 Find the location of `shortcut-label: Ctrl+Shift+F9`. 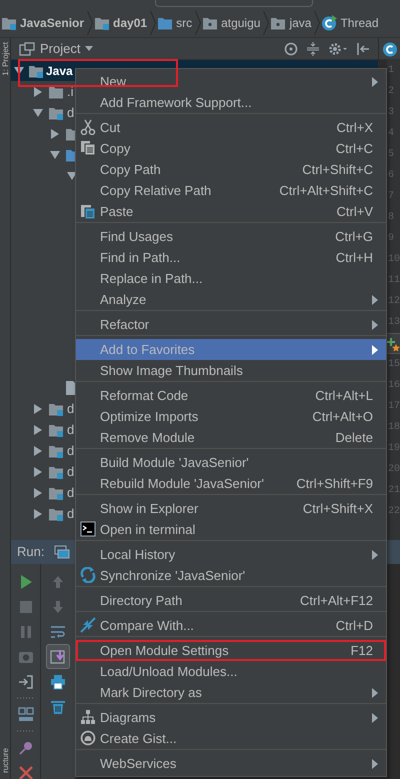

shortcut-label: Ctrl+Shift+F9 is located at coordinates (334, 483).